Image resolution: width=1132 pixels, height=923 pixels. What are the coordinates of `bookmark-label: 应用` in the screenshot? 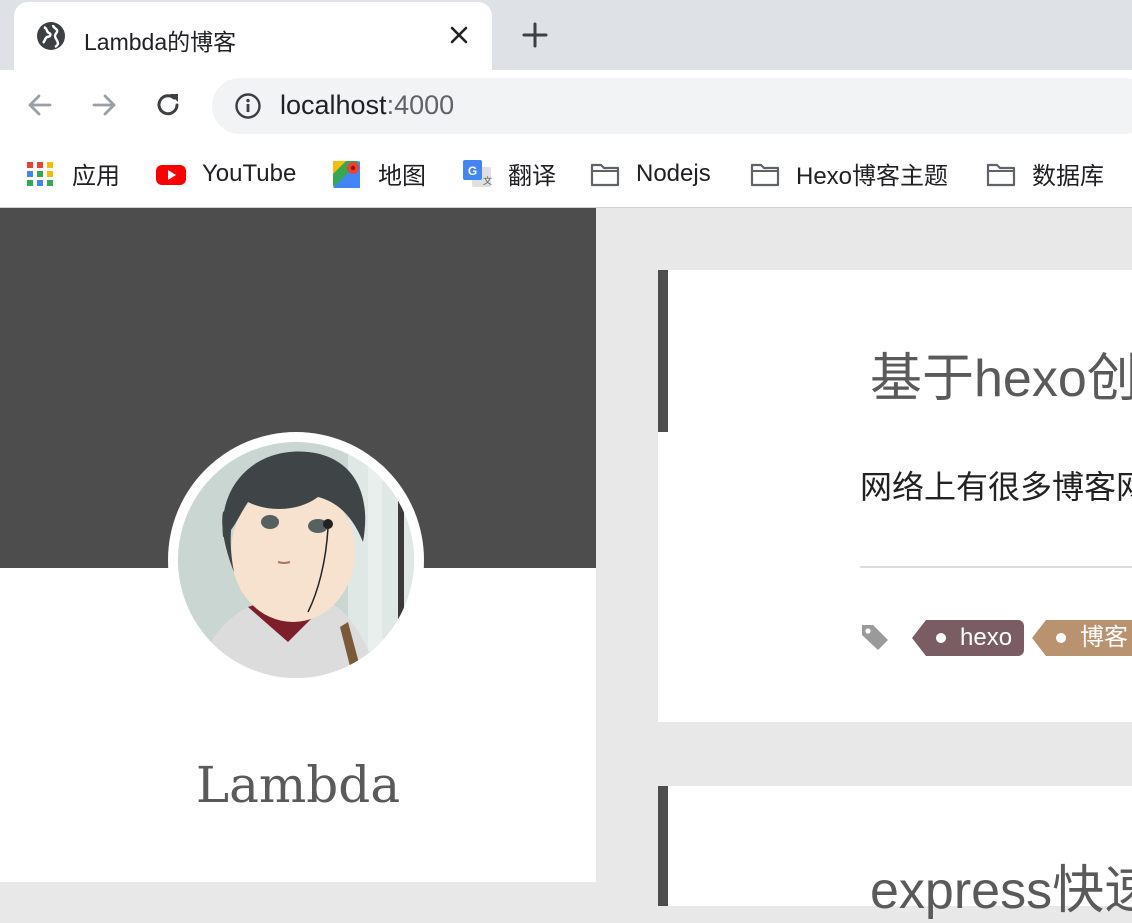 It's located at (96, 176).